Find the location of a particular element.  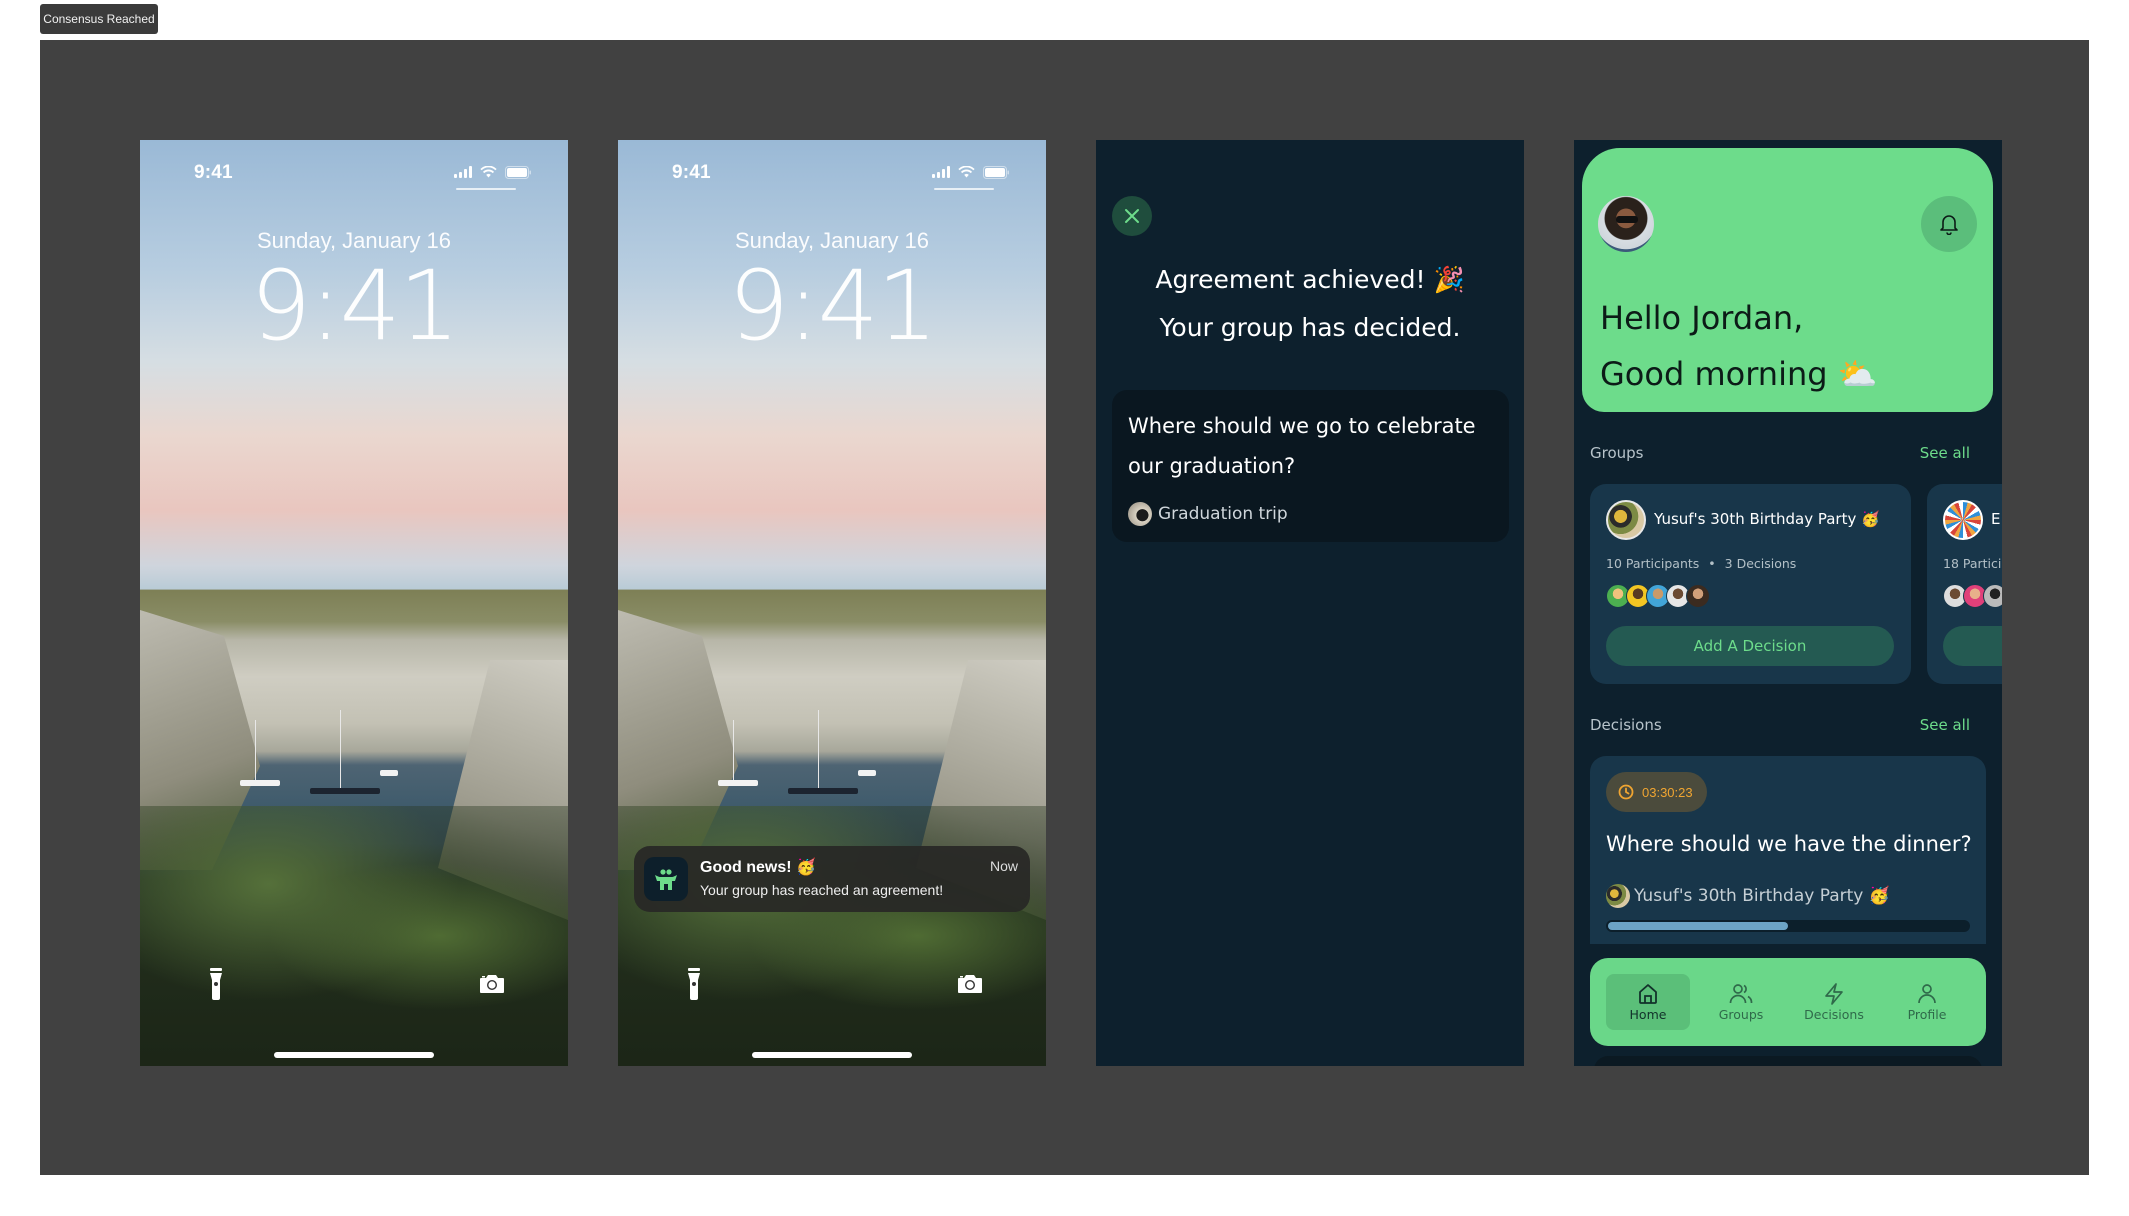

nav-groups: Groups is located at coordinates (1741, 1002).